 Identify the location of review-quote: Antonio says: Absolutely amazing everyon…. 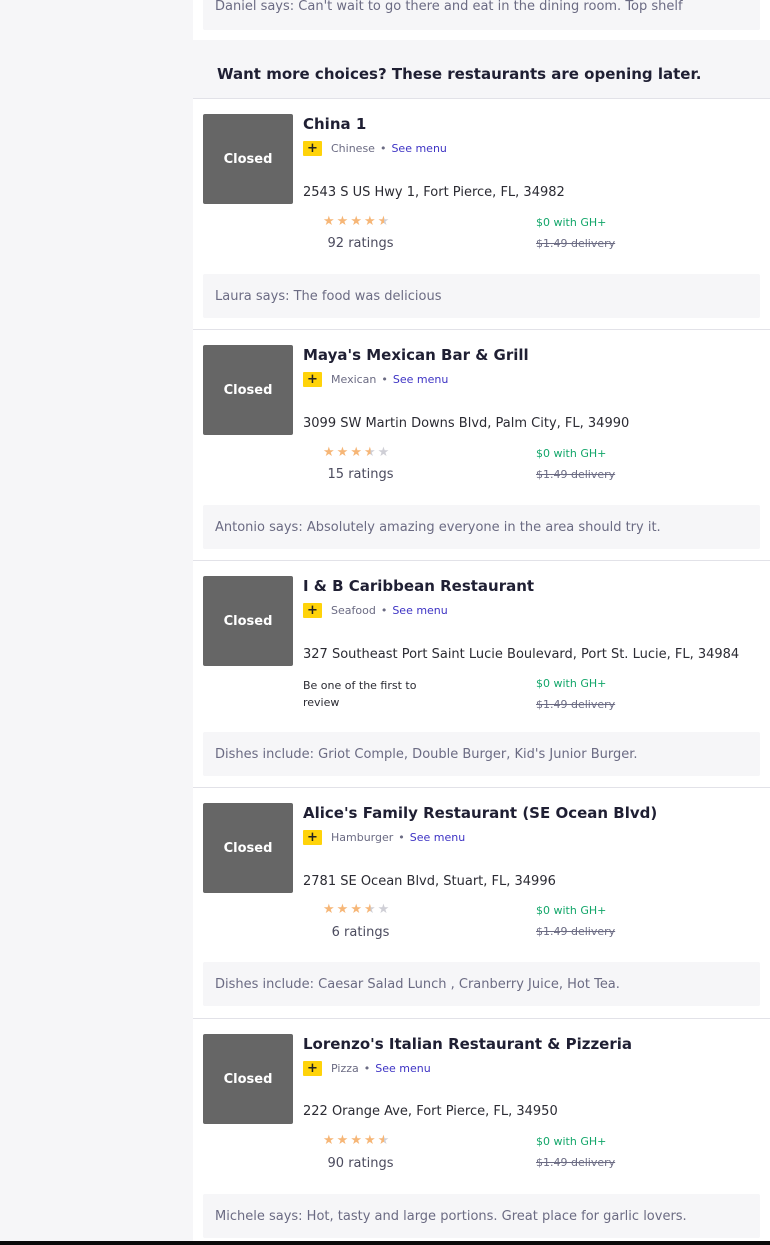
(481, 527).